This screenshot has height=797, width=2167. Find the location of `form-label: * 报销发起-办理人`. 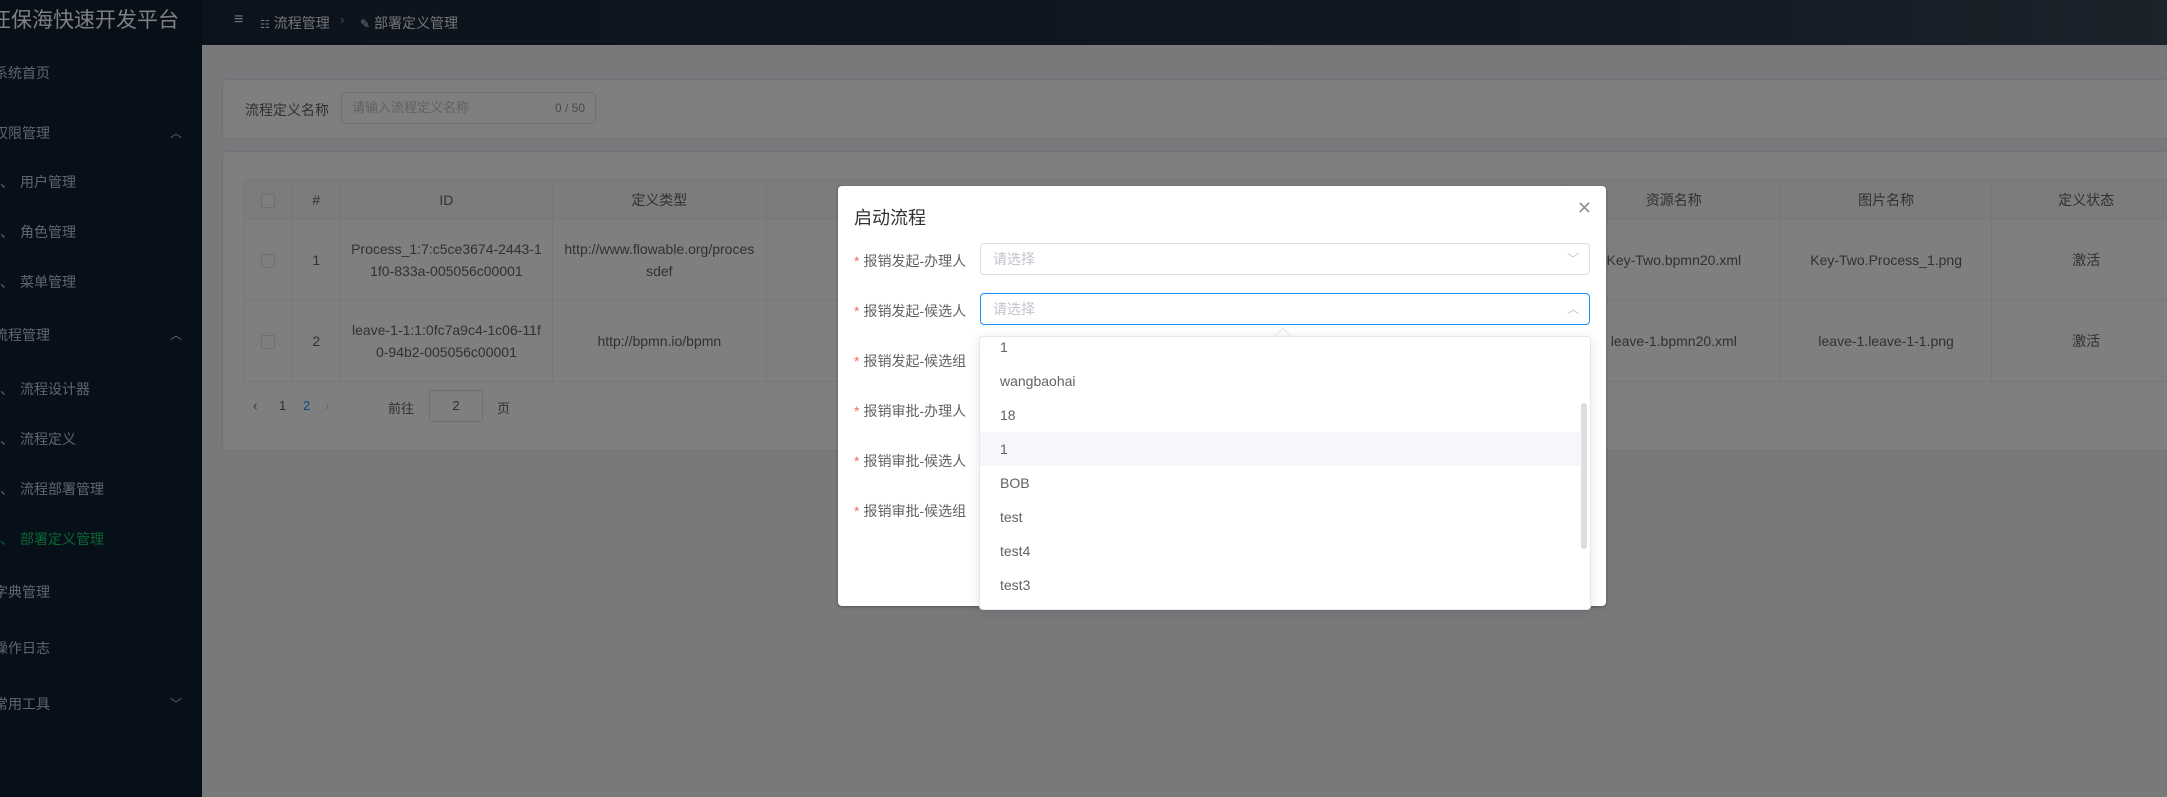

form-label: * 报销发起-办理人 is located at coordinates (910, 261).